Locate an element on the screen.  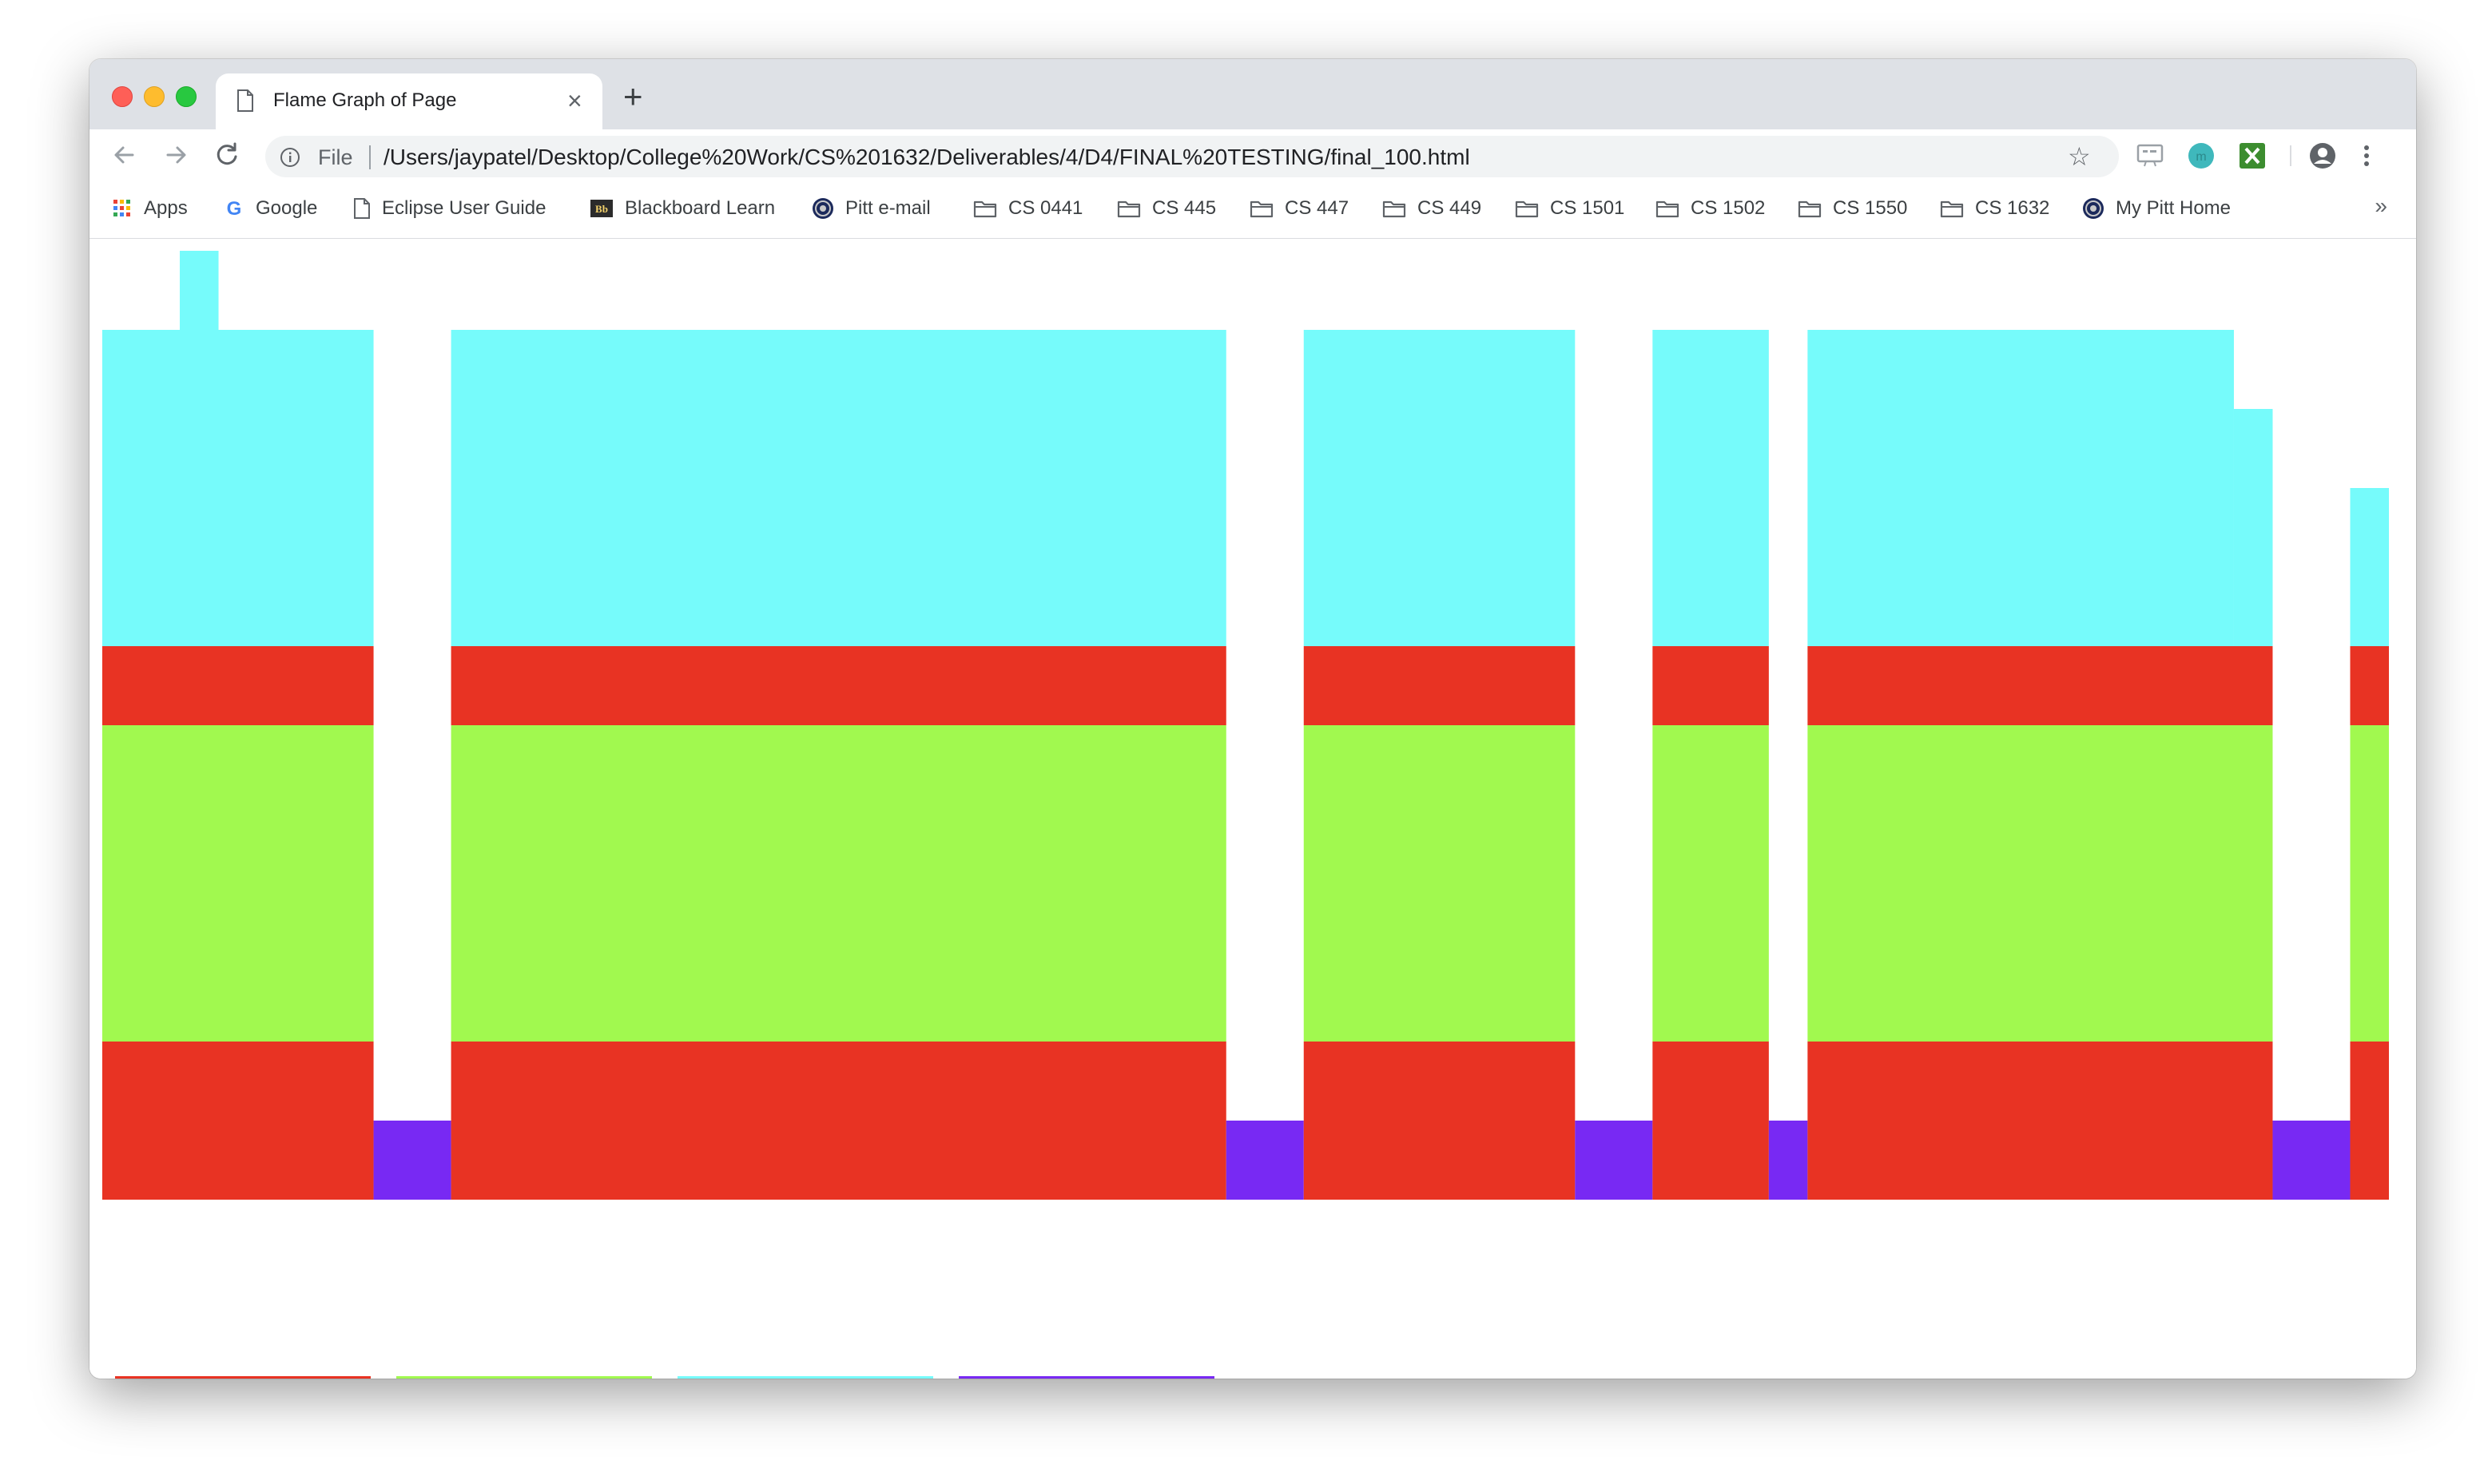
bookmark-cs-445: CS 445 is located at coordinates (1166, 208).